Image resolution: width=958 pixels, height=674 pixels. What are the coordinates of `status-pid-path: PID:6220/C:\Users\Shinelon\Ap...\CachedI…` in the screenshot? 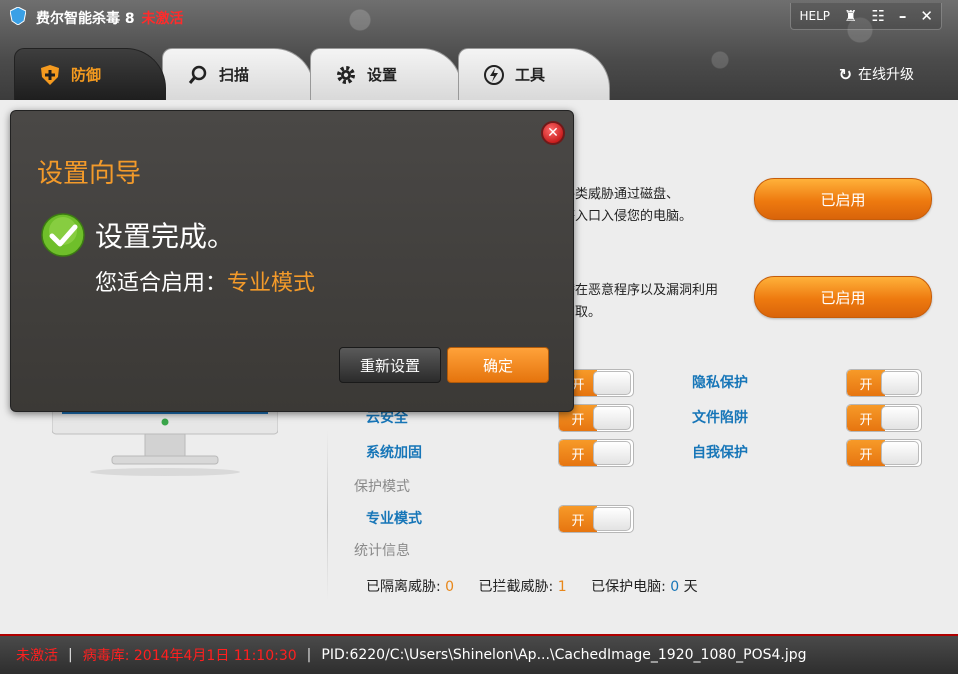 It's located at (564, 655).